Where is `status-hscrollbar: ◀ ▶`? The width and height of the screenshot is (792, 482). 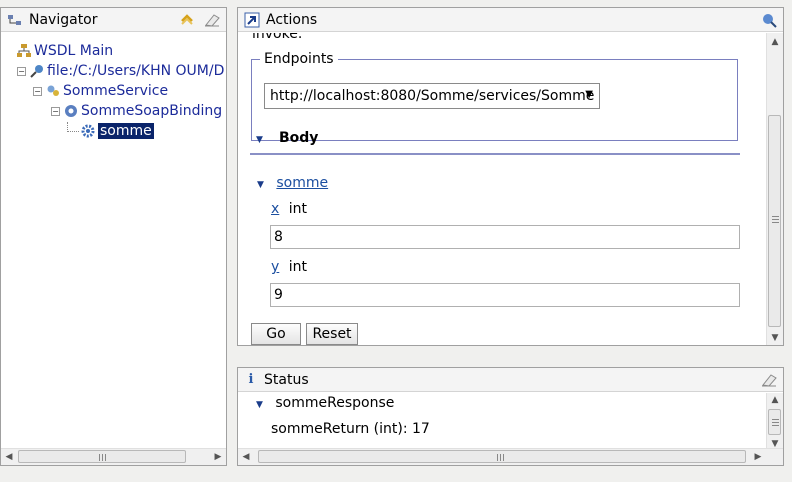 status-hscrollbar: ◀ ▶ is located at coordinates (510, 456).